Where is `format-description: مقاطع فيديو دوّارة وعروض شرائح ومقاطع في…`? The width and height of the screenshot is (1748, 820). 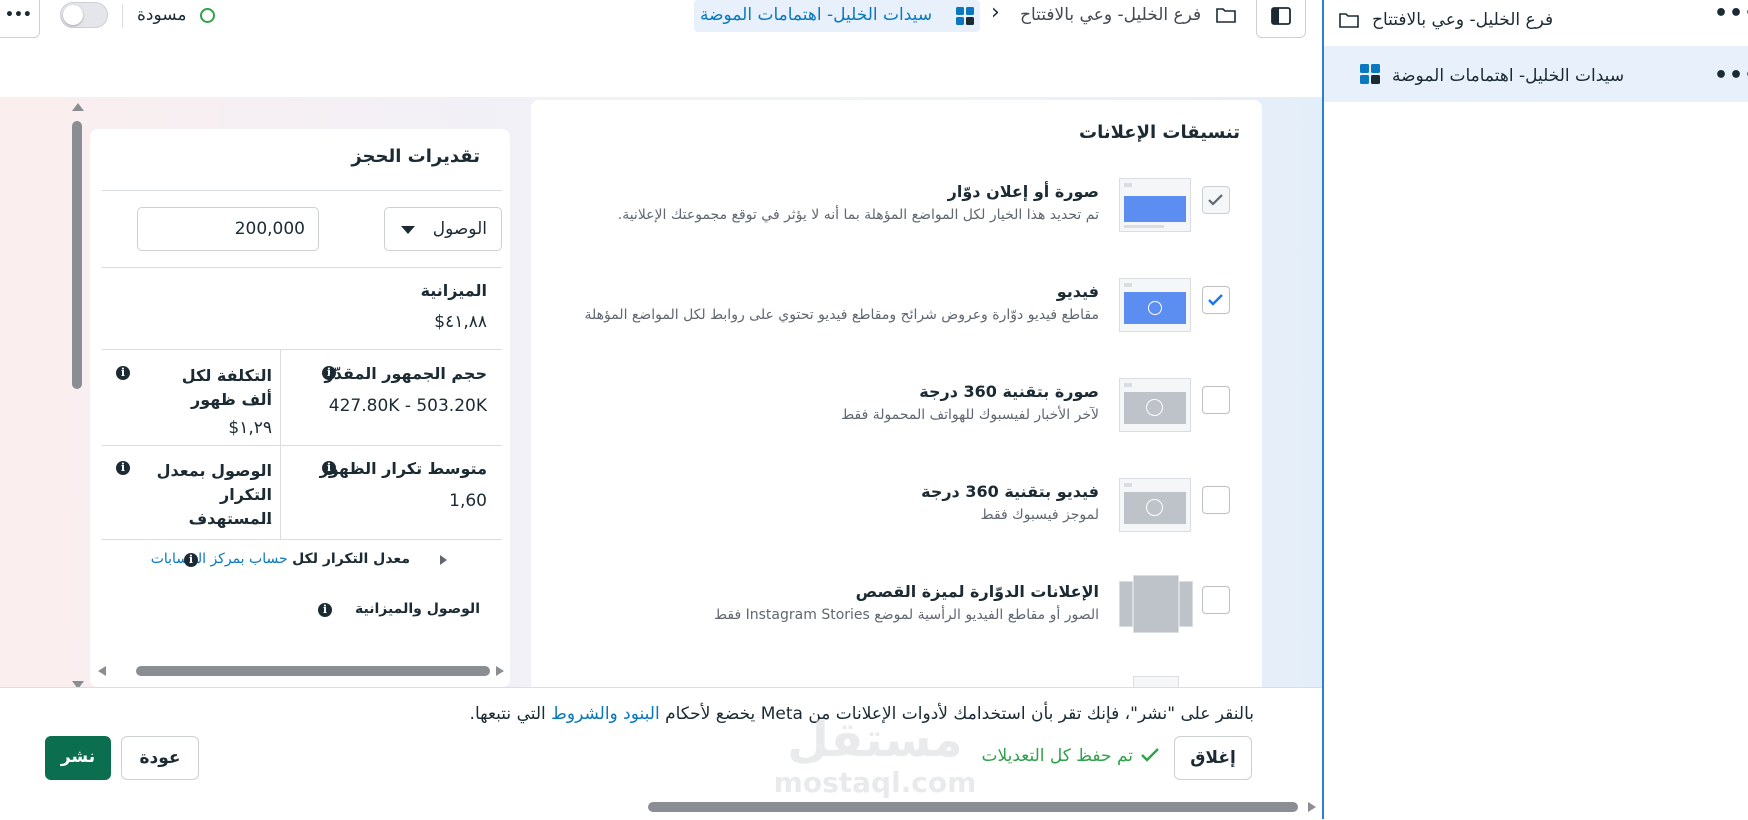
format-description: مقاطع فيديو دوّارة وعروض شرائح ومقاطع في… is located at coordinates (841, 315).